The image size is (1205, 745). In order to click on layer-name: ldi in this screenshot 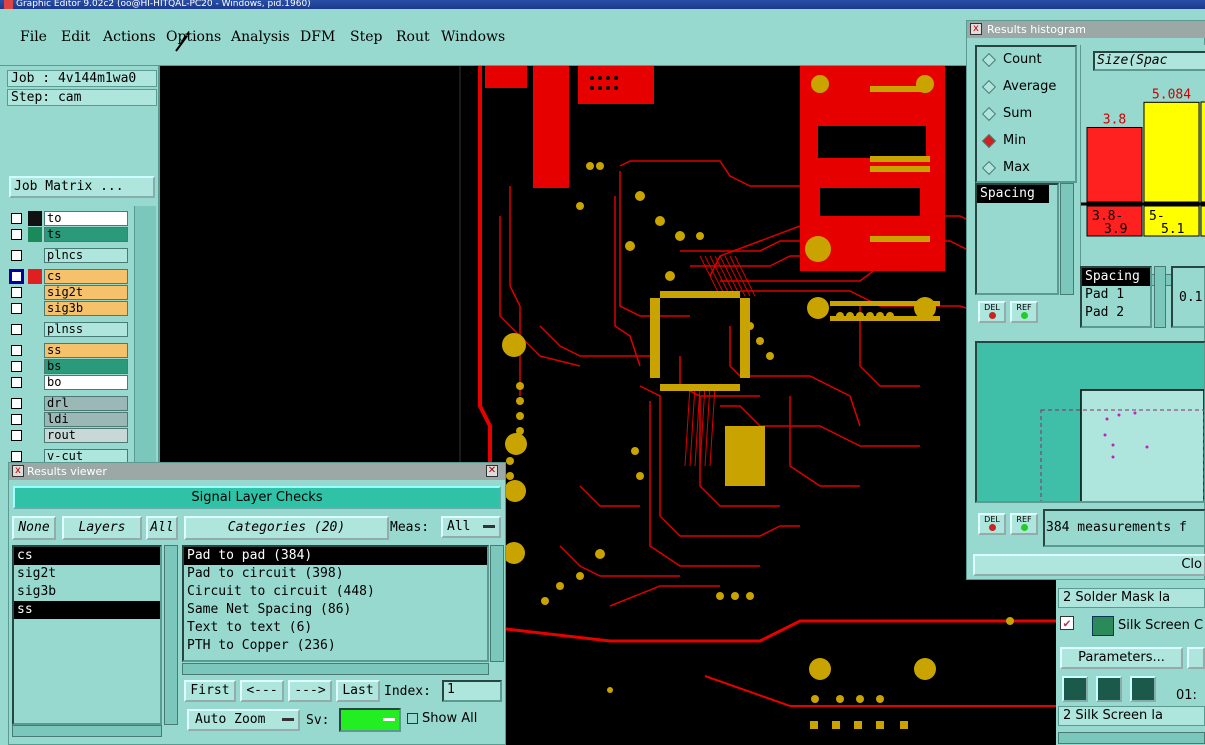, I will do `click(86, 419)`.